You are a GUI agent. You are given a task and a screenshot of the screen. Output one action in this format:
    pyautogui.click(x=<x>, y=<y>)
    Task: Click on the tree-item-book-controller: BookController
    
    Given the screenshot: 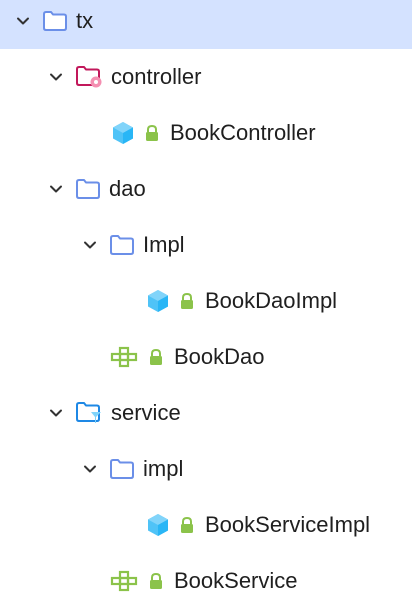 What is the action you would take?
    pyautogui.click(x=206, y=133)
    